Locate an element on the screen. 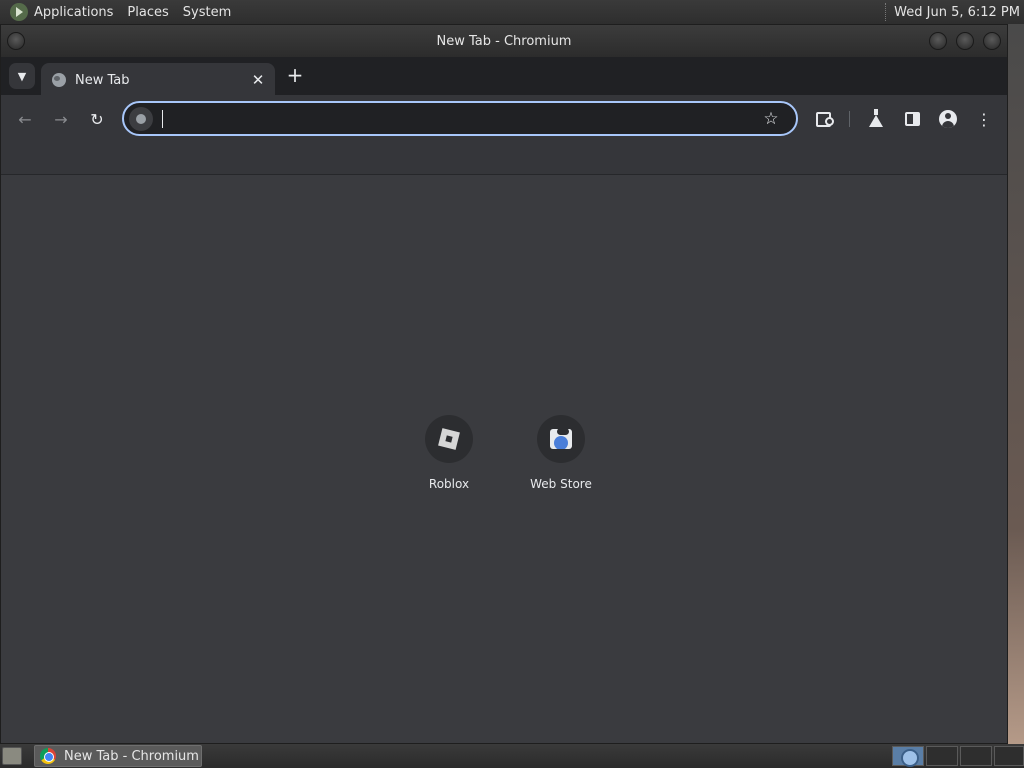  shortcut-label: Roblox is located at coordinates (449, 484).